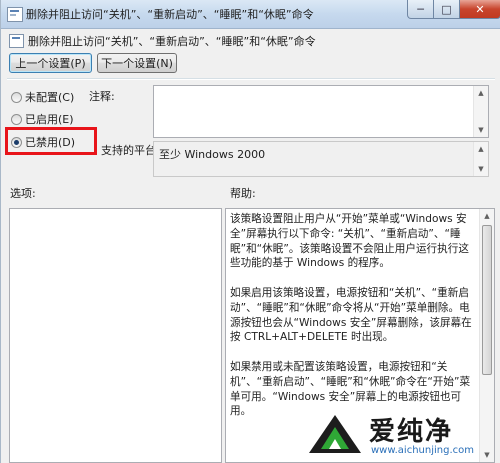  Describe the element at coordinates (411, 432) in the screenshot. I see `watermark-text: 爱纯净` at that location.